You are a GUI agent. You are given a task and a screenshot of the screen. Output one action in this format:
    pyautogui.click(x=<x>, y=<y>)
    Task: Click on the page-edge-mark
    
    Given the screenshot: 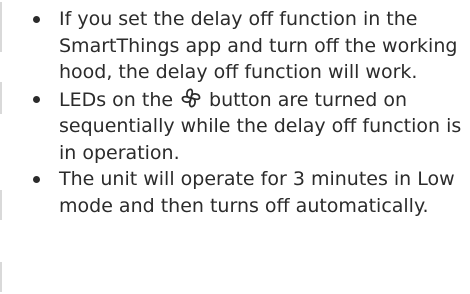 What is the action you would take?
    pyautogui.click(x=1, y=277)
    